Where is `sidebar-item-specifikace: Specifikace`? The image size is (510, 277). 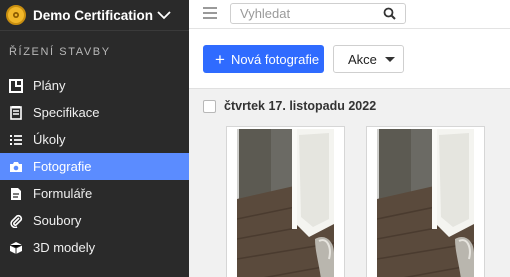 sidebar-item-specifikace: Specifikace is located at coordinates (94, 112).